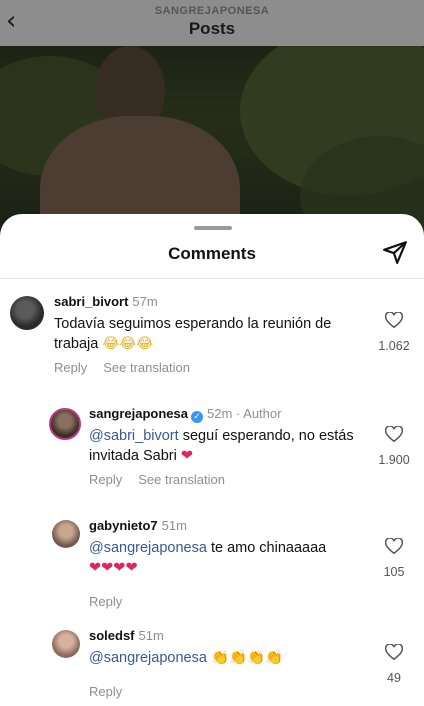 The image size is (424, 706). Describe the element at coordinates (187, 456) in the screenshot. I see `emoji-heart: ❤` at that location.